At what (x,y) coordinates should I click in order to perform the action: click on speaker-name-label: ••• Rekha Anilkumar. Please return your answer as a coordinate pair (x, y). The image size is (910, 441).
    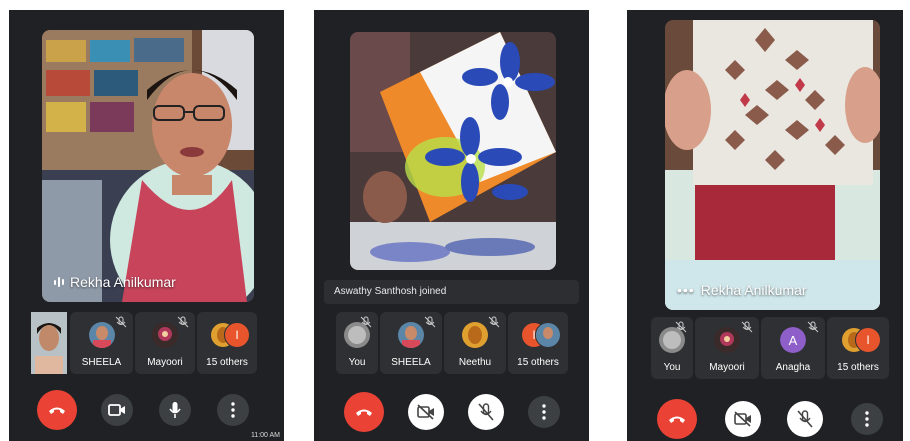
    Looking at the image, I should click on (742, 290).